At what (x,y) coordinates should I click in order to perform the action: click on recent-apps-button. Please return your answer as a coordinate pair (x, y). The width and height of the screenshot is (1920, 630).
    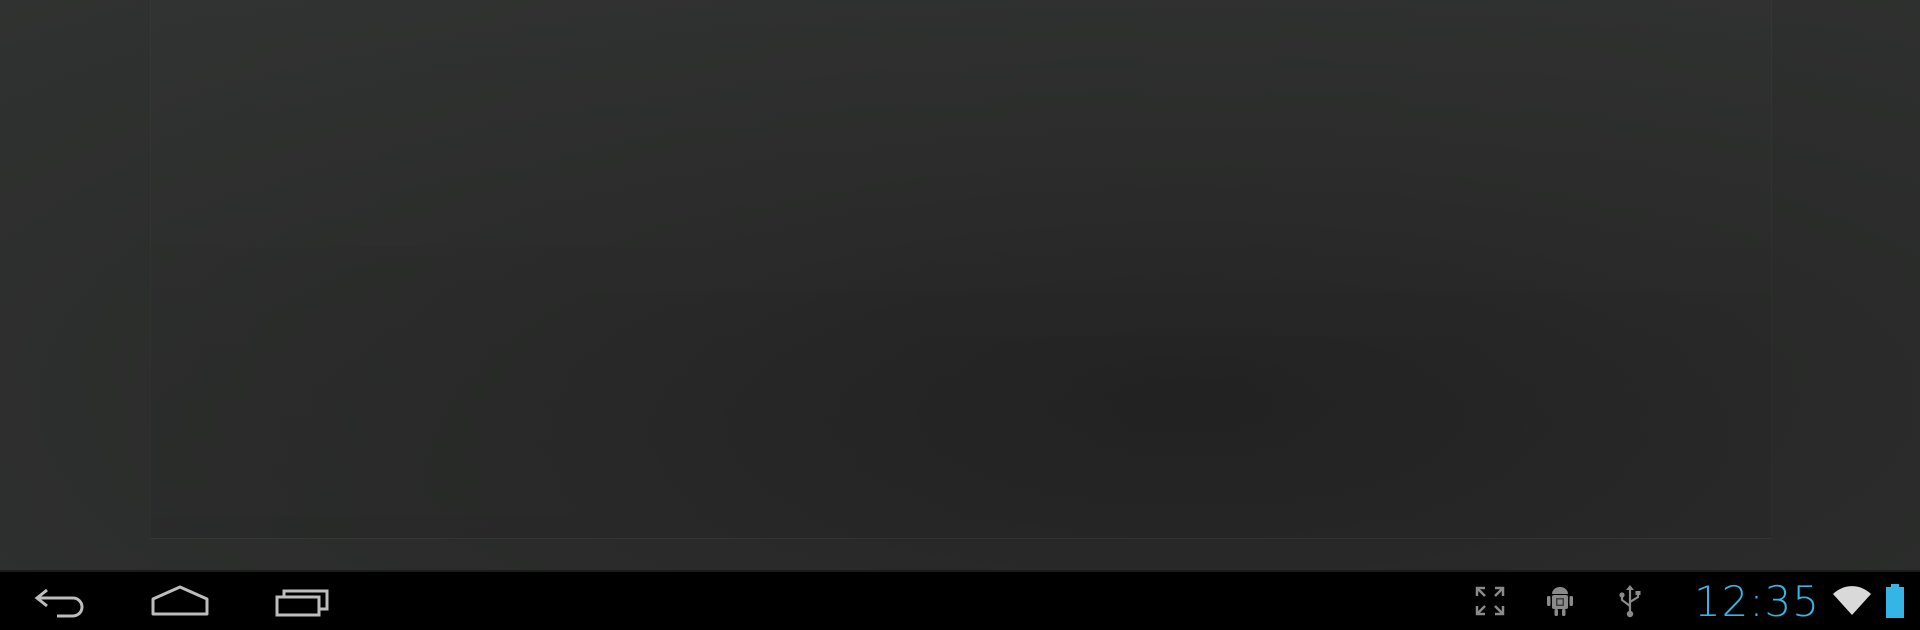
    Looking at the image, I should click on (302, 601).